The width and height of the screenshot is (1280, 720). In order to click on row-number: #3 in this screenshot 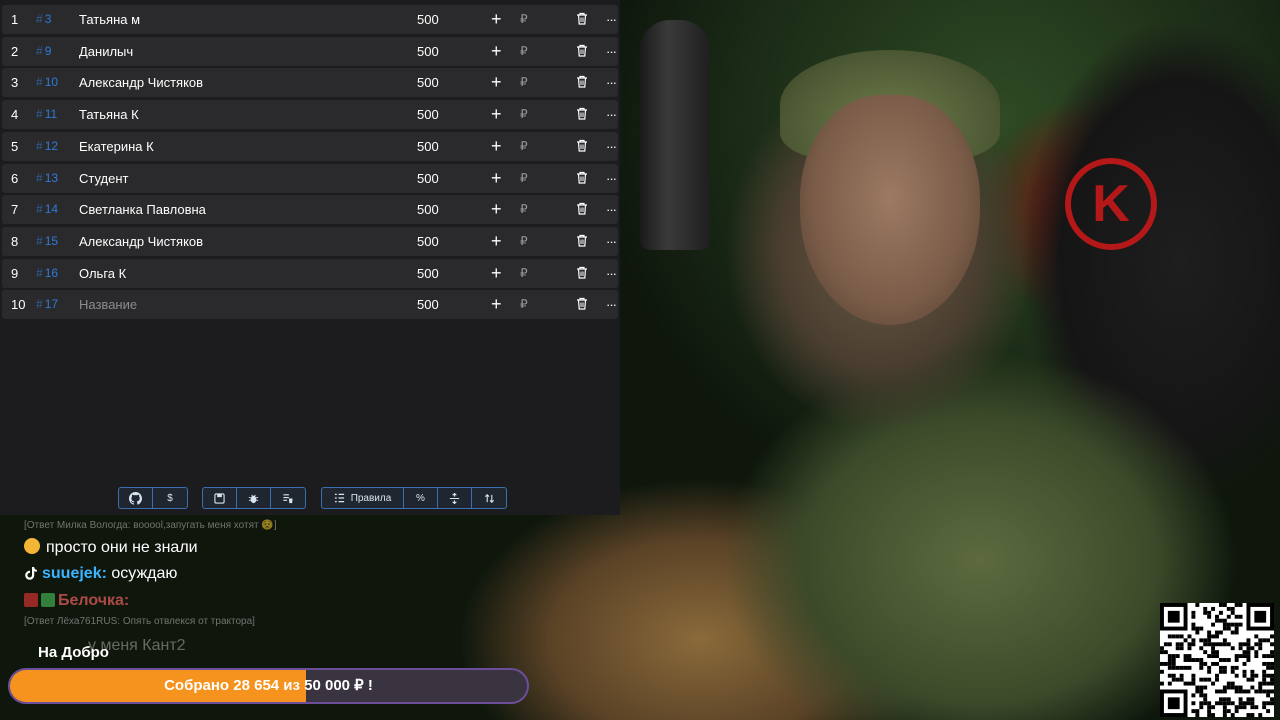, I will do `click(43, 19)`.